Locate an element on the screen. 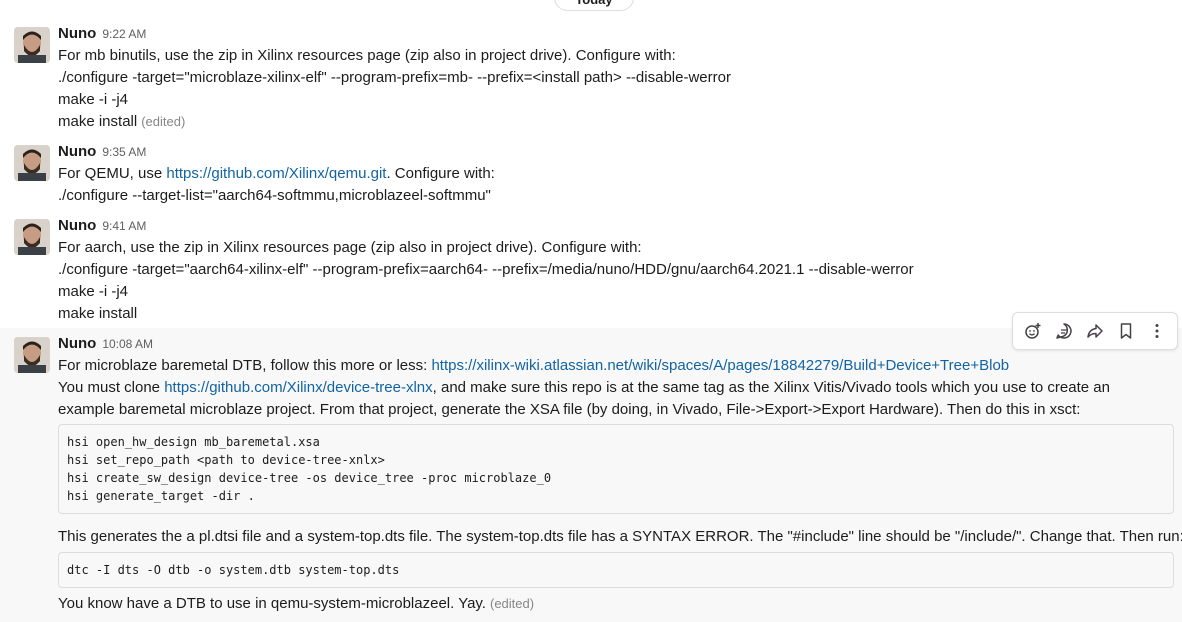  message-header: Nuno 9:41 AM is located at coordinates (102, 227).